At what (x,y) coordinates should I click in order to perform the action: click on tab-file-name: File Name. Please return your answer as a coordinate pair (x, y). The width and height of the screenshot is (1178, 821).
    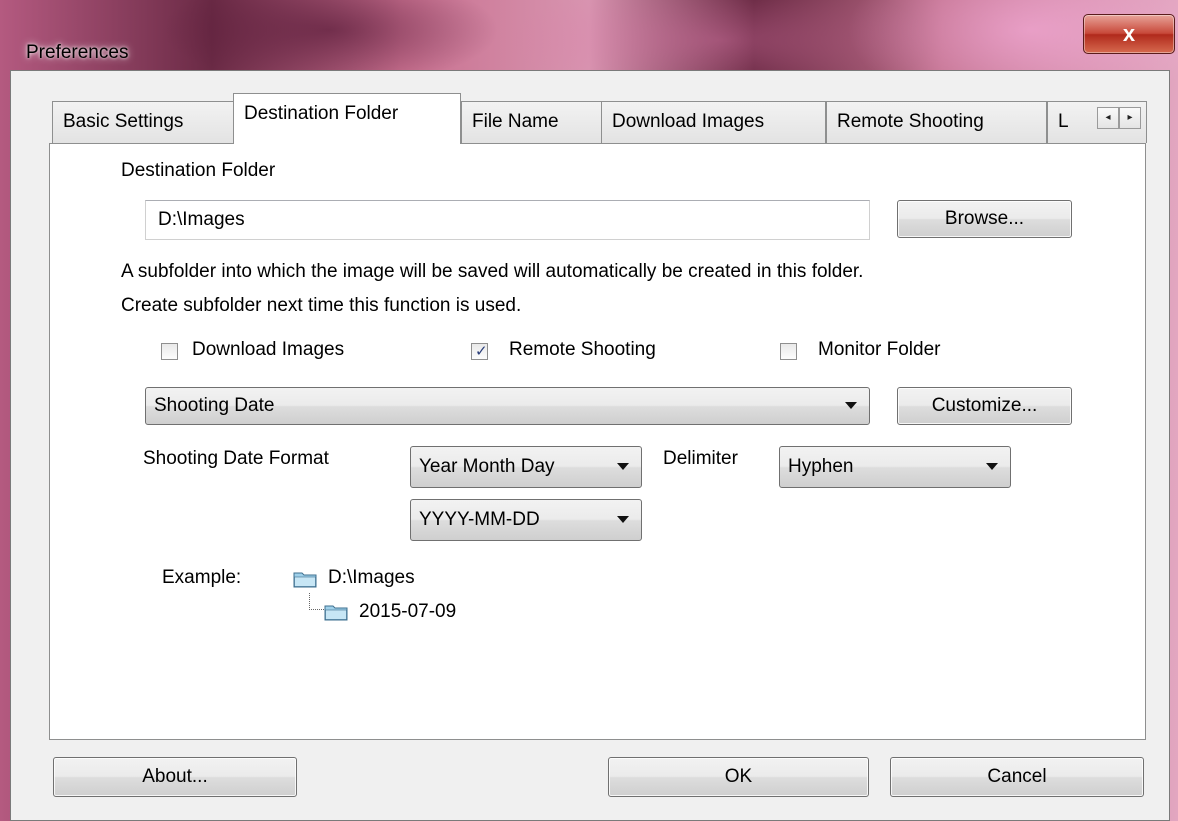
    Looking at the image, I should click on (531, 122).